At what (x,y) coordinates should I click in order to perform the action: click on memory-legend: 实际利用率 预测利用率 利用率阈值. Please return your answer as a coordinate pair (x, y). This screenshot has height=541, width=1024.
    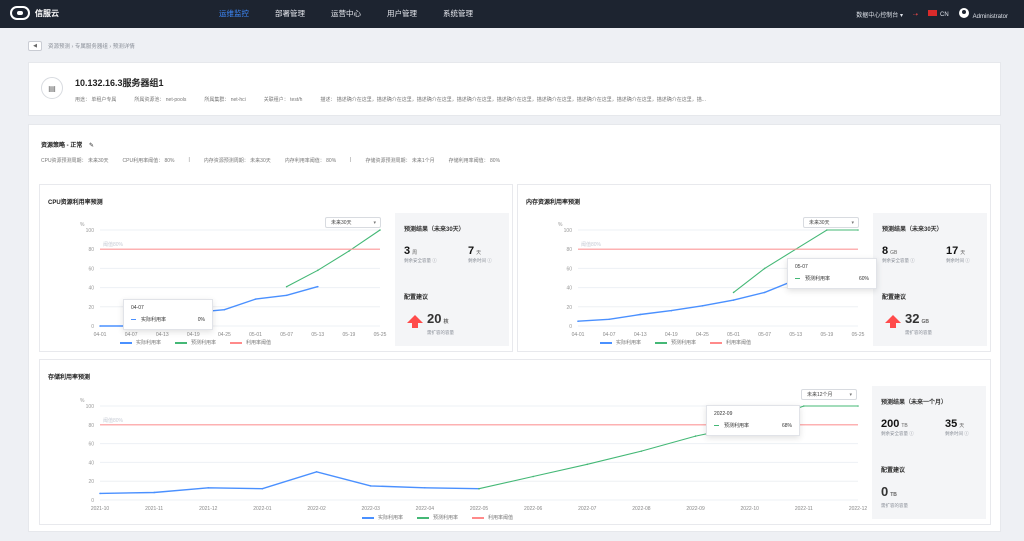
    Looking at the image, I should click on (675, 342).